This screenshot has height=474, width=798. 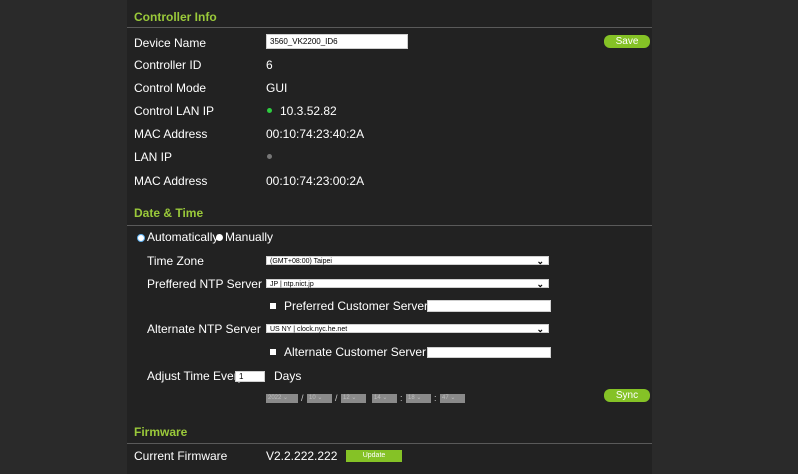 I want to click on second-value: 47, so click(x=445, y=398).